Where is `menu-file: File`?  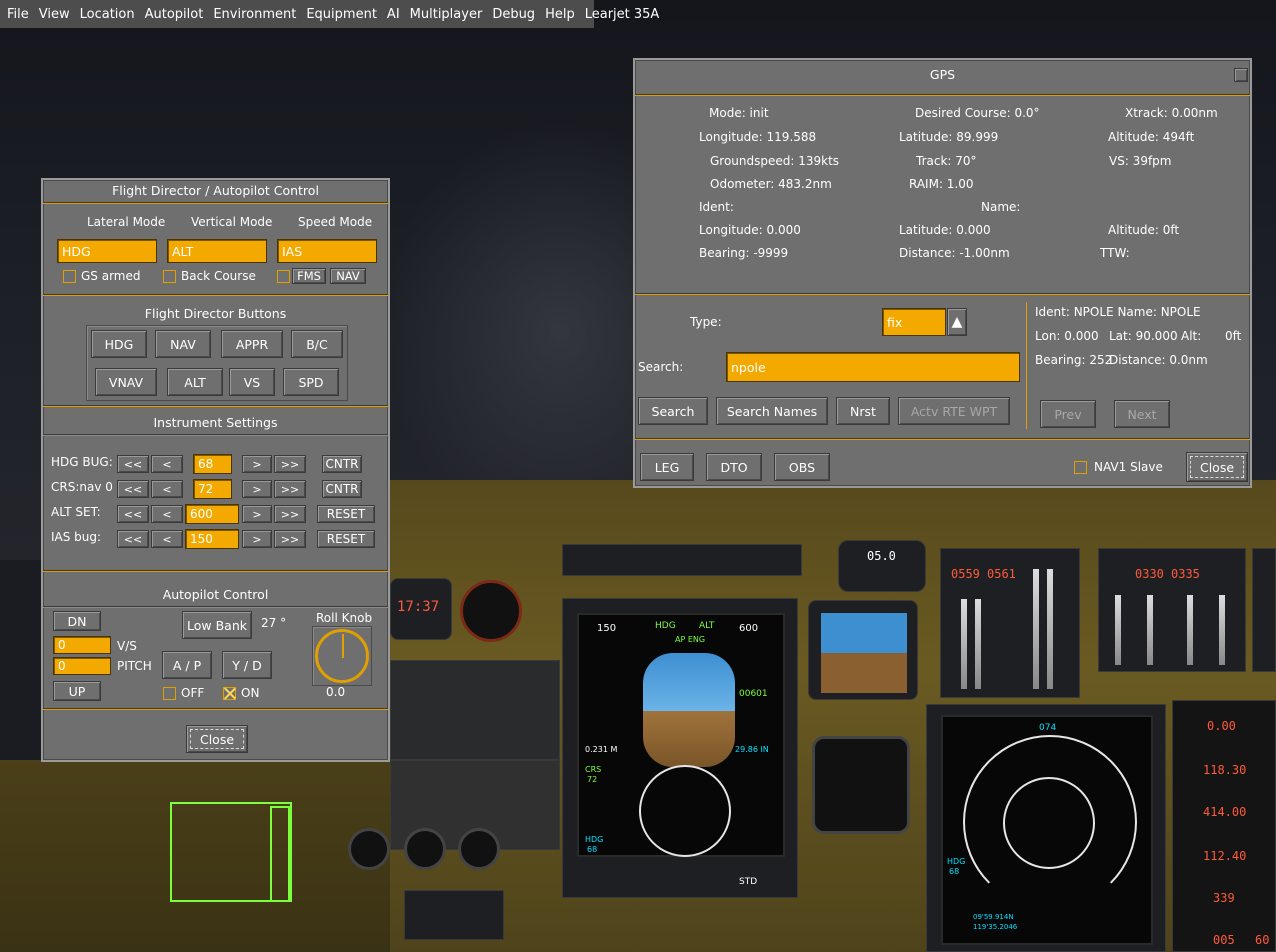
menu-file: File is located at coordinates (18, 14).